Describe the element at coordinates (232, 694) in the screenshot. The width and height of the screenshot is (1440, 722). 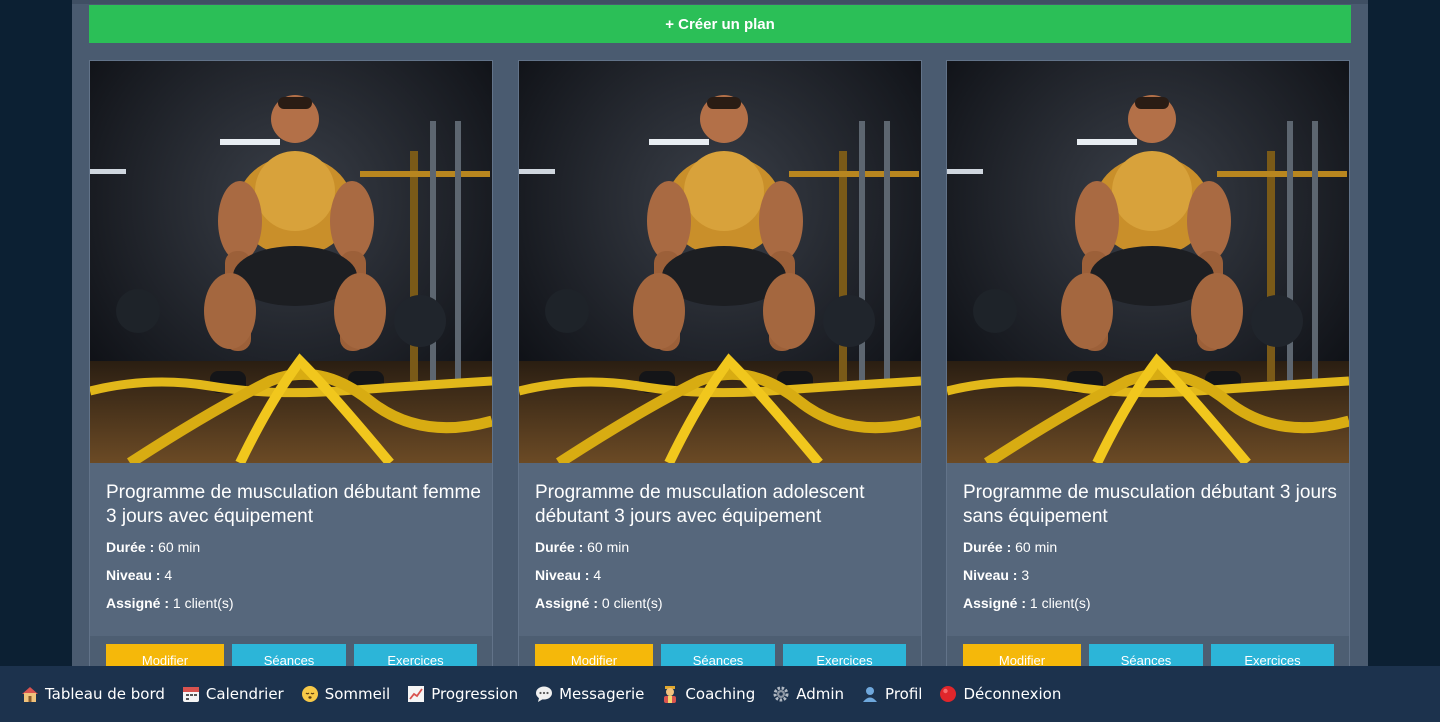
I see `nav-calendar: Calendrier` at that location.